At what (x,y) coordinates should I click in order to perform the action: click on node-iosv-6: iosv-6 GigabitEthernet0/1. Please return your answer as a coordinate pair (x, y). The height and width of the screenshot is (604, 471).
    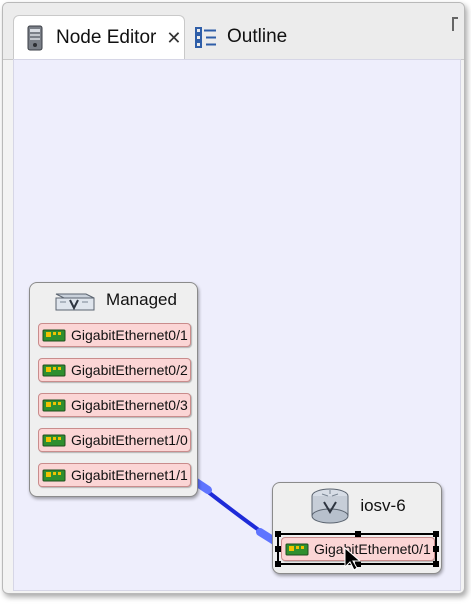
    Looking at the image, I should click on (357, 528).